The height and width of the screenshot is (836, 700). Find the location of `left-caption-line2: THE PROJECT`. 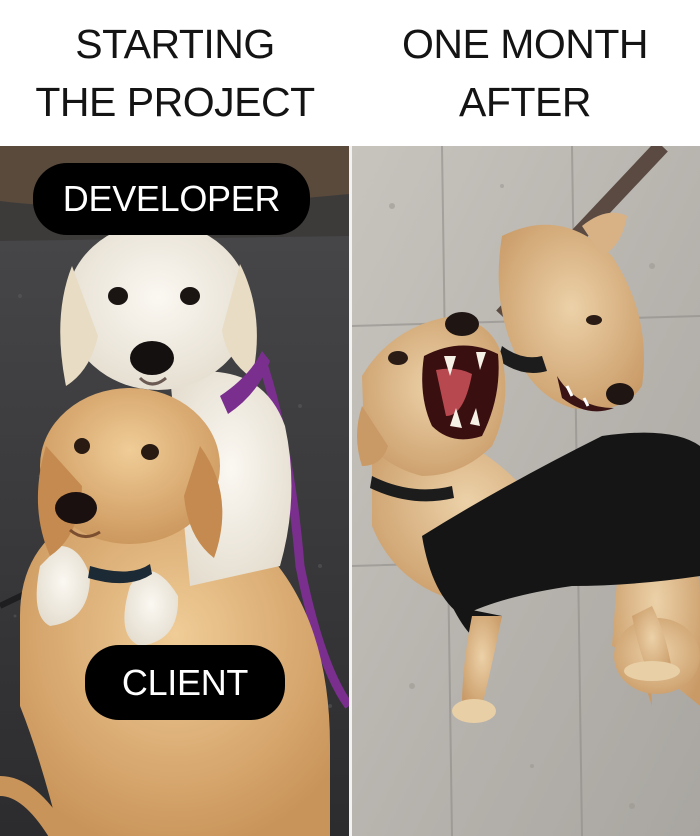

left-caption-line2: THE PROJECT is located at coordinates (175, 102).